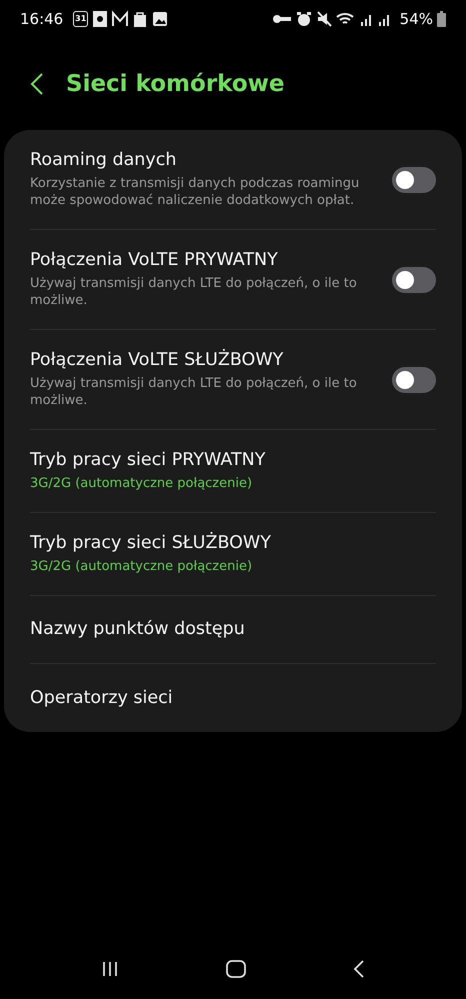 The width and height of the screenshot is (466, 999). I want to click on settings-row: Roaming danych Korzystanie z transmisji danych podczas roamingu może spowodować naliczenie dodatkowych opłat., so click(233, 180).